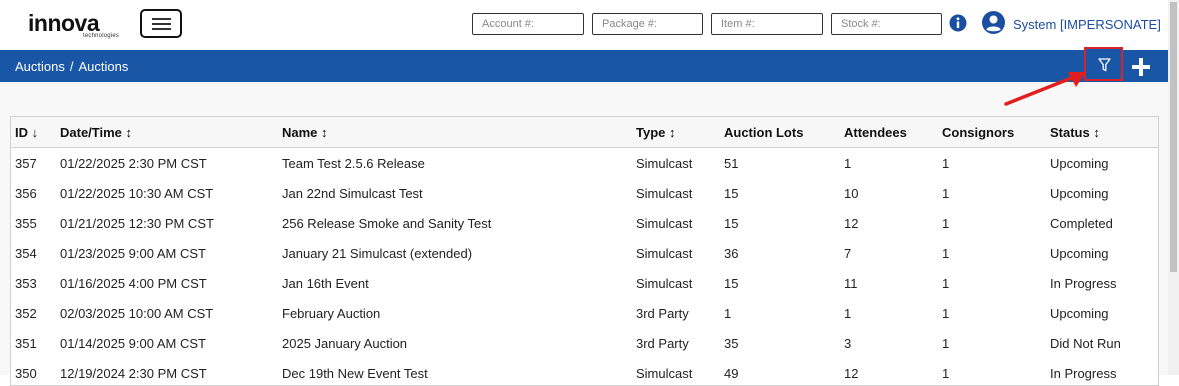 Image resolution: width=1179 pixels, height=386 pixels. Describe the element at coordinates (26, 313) in the screenshot. I see `cell-id: 352` at that location.